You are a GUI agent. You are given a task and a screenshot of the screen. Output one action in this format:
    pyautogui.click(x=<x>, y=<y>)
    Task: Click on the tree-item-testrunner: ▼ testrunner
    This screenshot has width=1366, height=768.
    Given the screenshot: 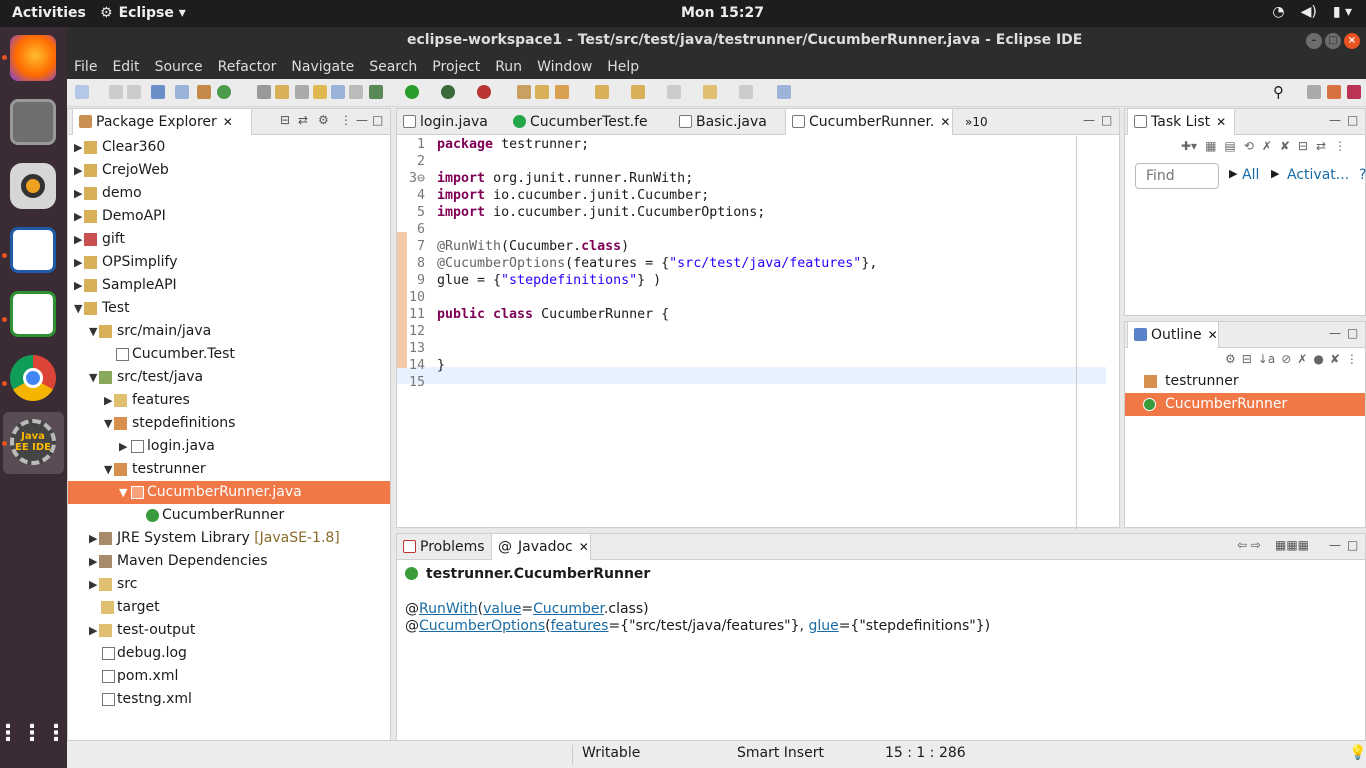 What is the action you would take?
    pyautogui.click(x=229, y=469)
    